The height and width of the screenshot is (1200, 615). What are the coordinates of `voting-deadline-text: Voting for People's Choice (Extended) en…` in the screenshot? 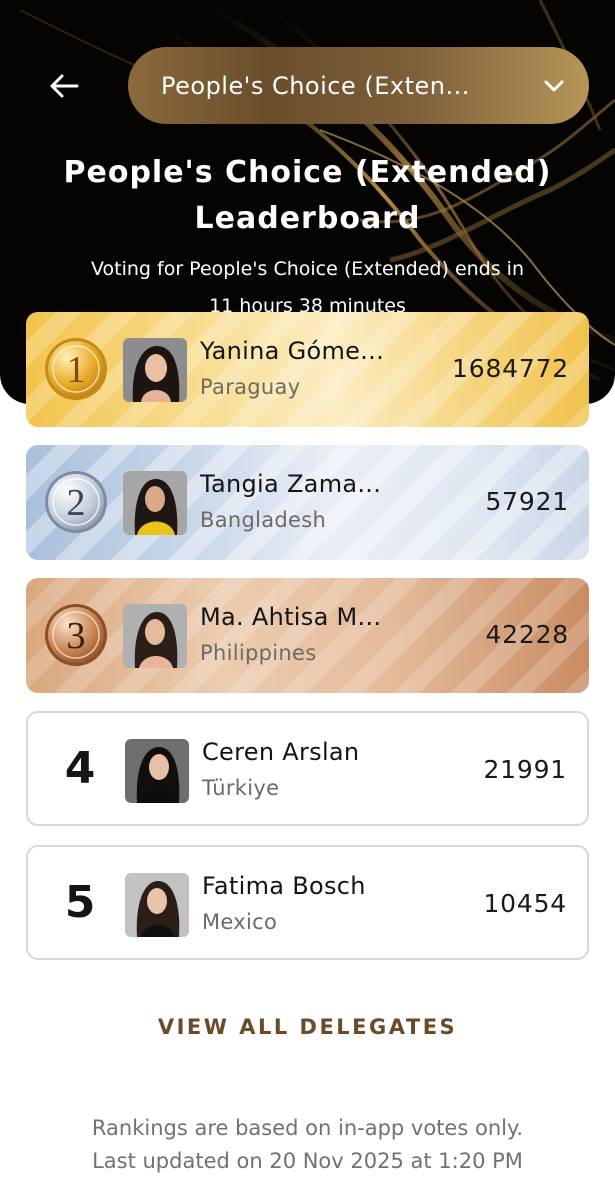 It's located at (307, 269).